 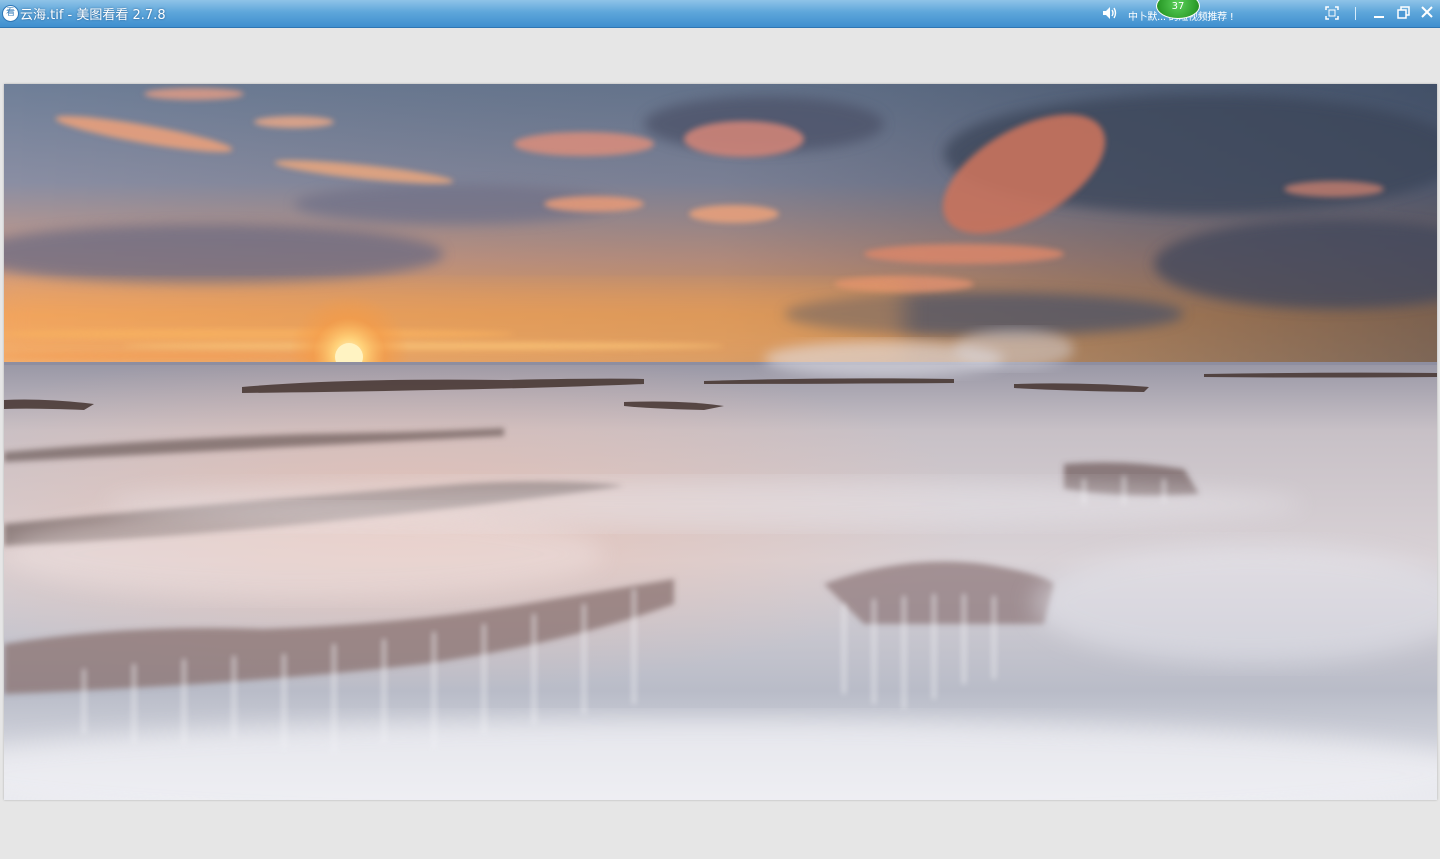 I want to click on close-button, so click(x=1427, y=13).